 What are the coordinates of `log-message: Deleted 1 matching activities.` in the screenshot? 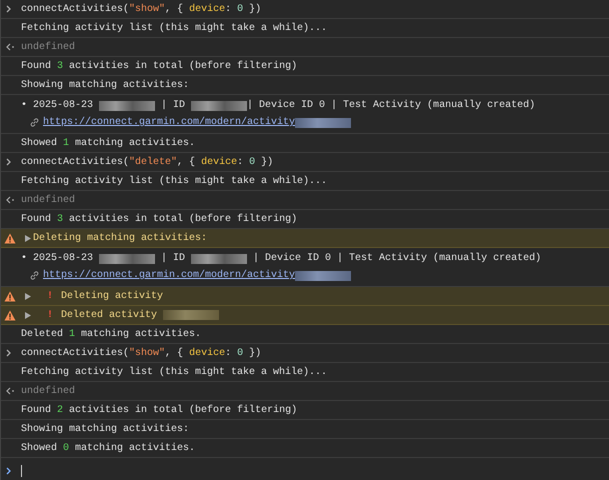 It's located at (111, 335).